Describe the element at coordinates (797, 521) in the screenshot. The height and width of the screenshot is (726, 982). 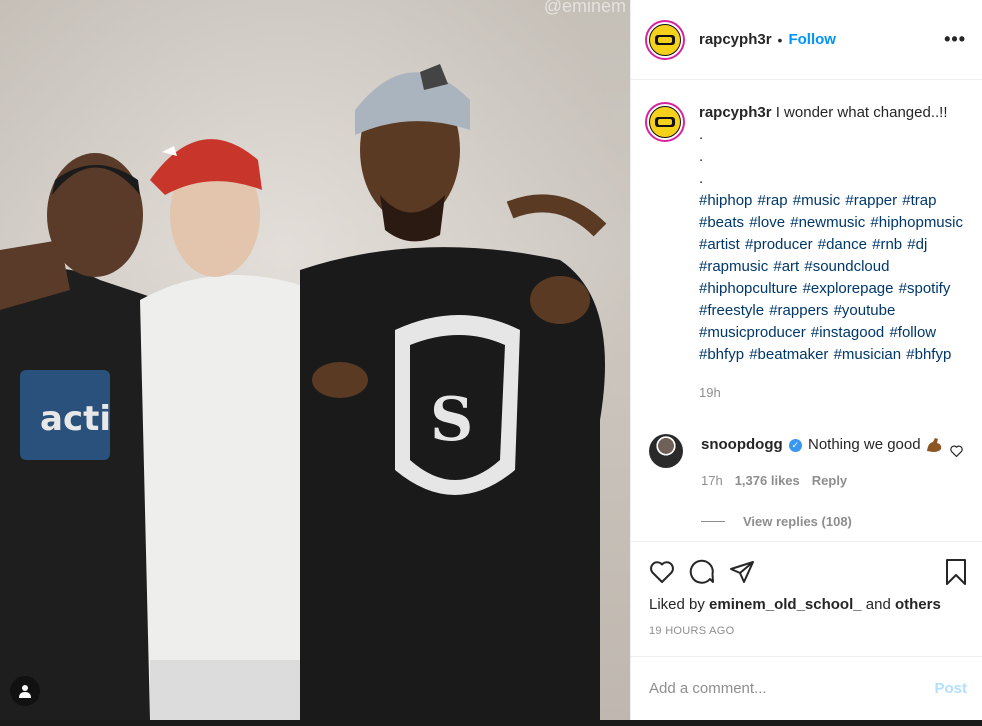
I see `view-replies-label: View replies (108)` at that location.